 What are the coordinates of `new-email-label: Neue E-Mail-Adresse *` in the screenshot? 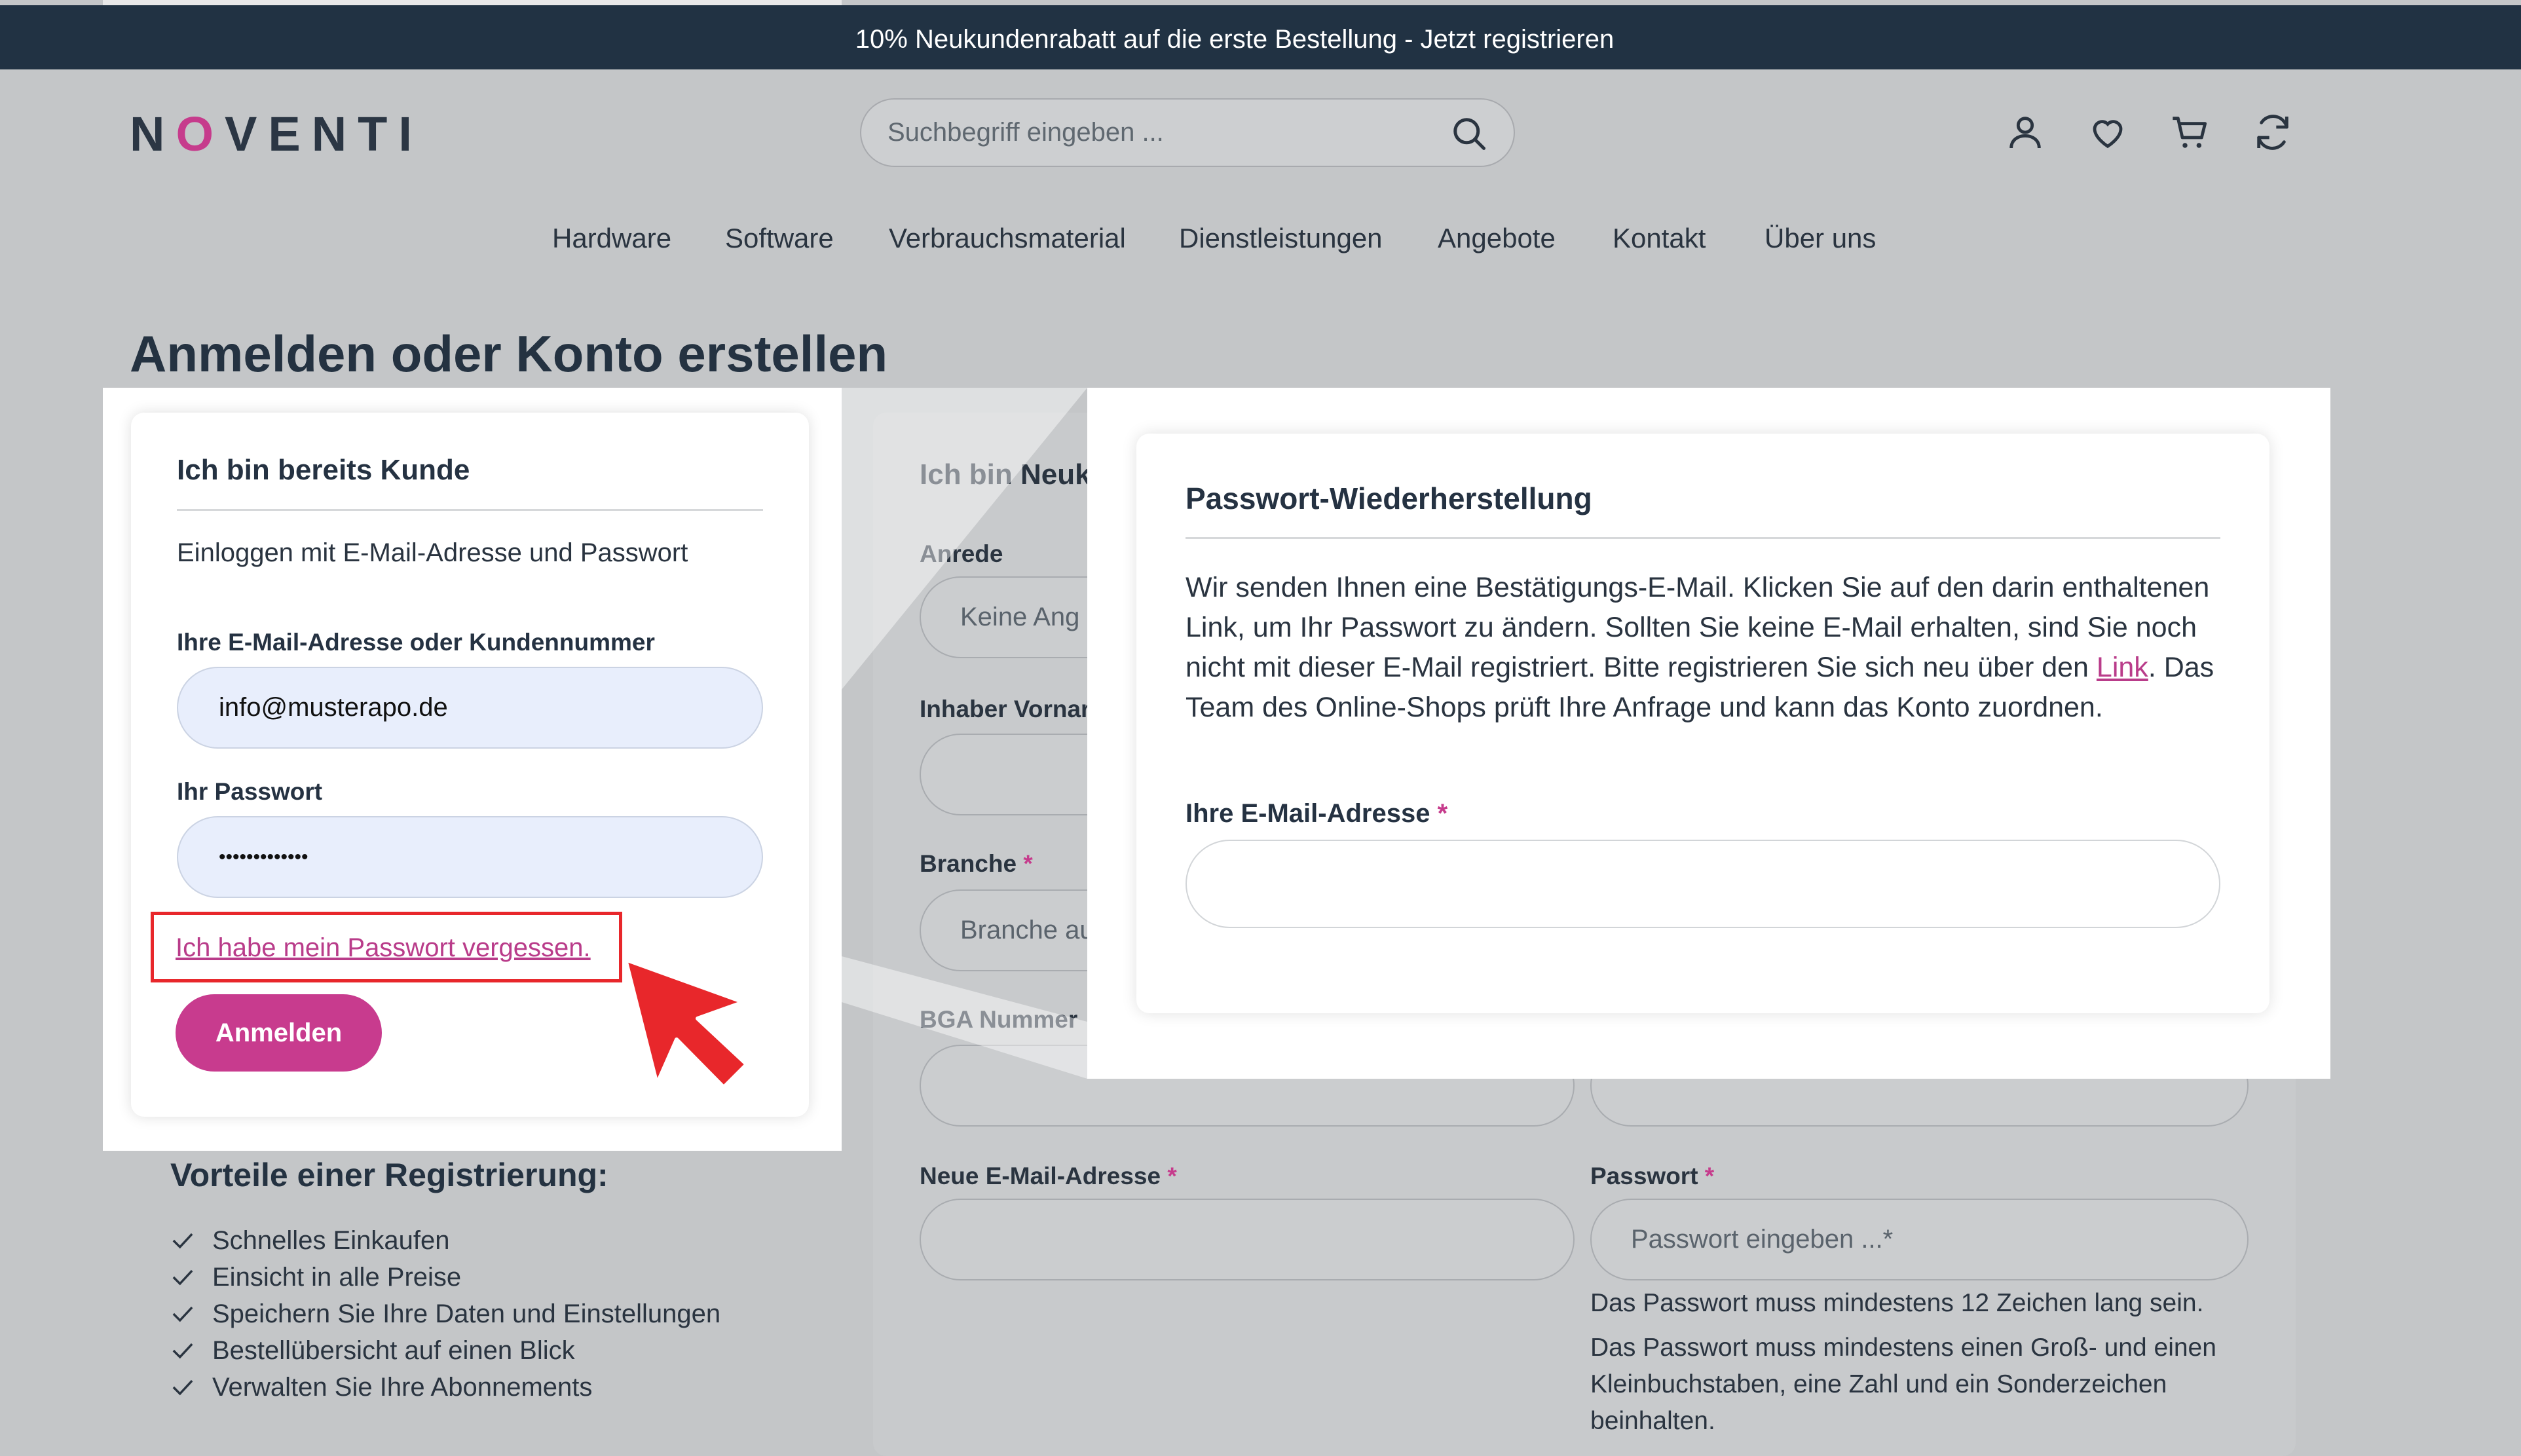 It's located at (1048, 1176).